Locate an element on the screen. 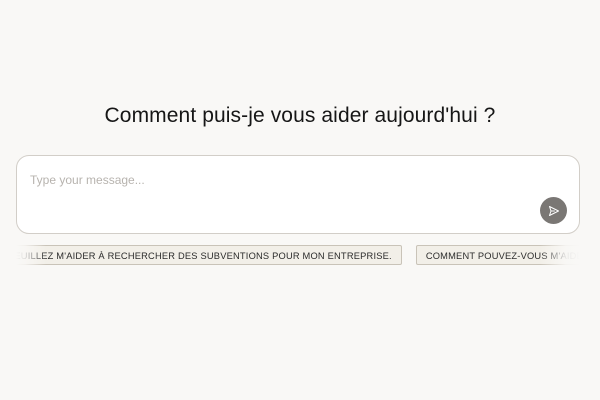  send-button is located at coordinates (553, 210).